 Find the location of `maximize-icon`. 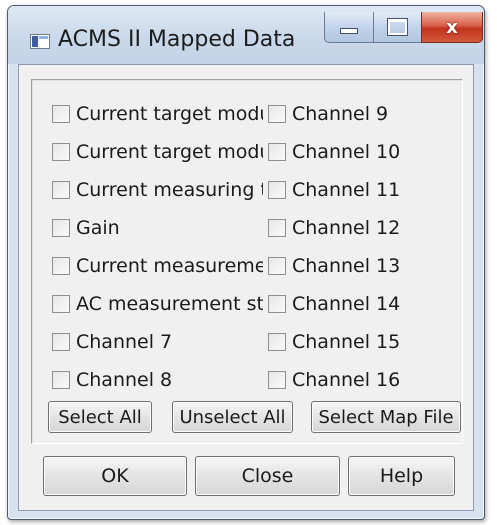

maximize-icon is located at coordinates (397, 27).